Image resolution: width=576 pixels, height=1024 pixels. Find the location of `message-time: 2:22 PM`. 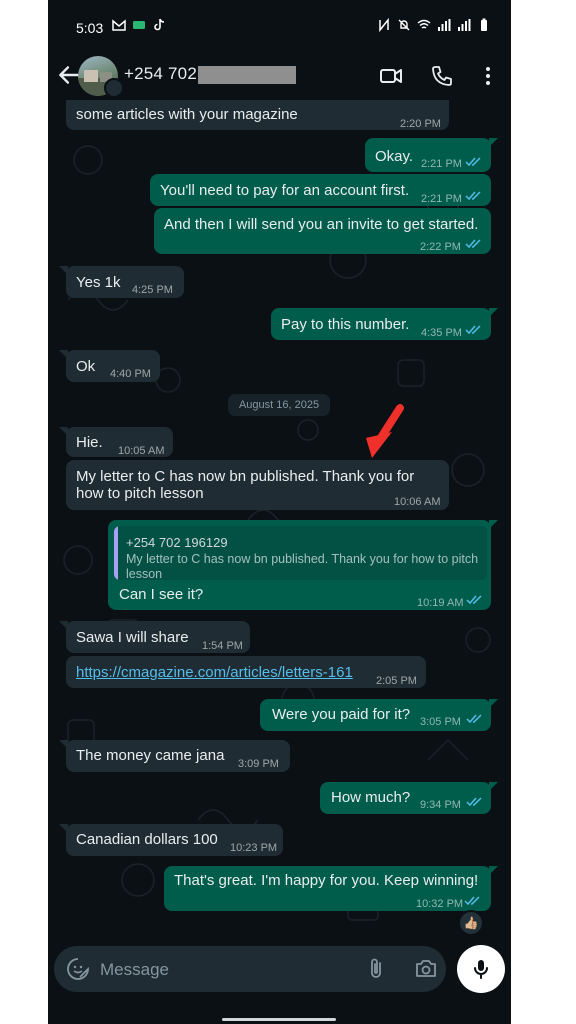

message-time: 2:22 PM is located at coordinates (440, 247).